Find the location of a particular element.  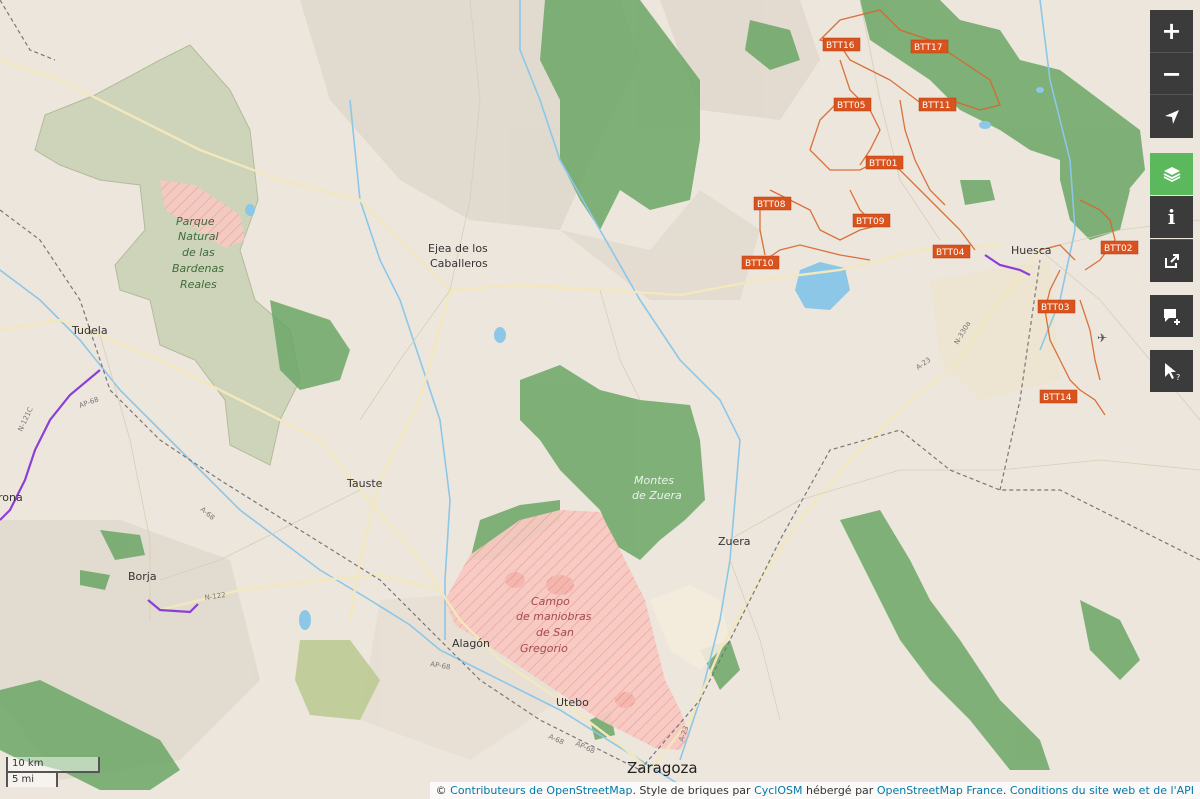

btt-label-text: BTT03 is located at coordinates (1055, 308).